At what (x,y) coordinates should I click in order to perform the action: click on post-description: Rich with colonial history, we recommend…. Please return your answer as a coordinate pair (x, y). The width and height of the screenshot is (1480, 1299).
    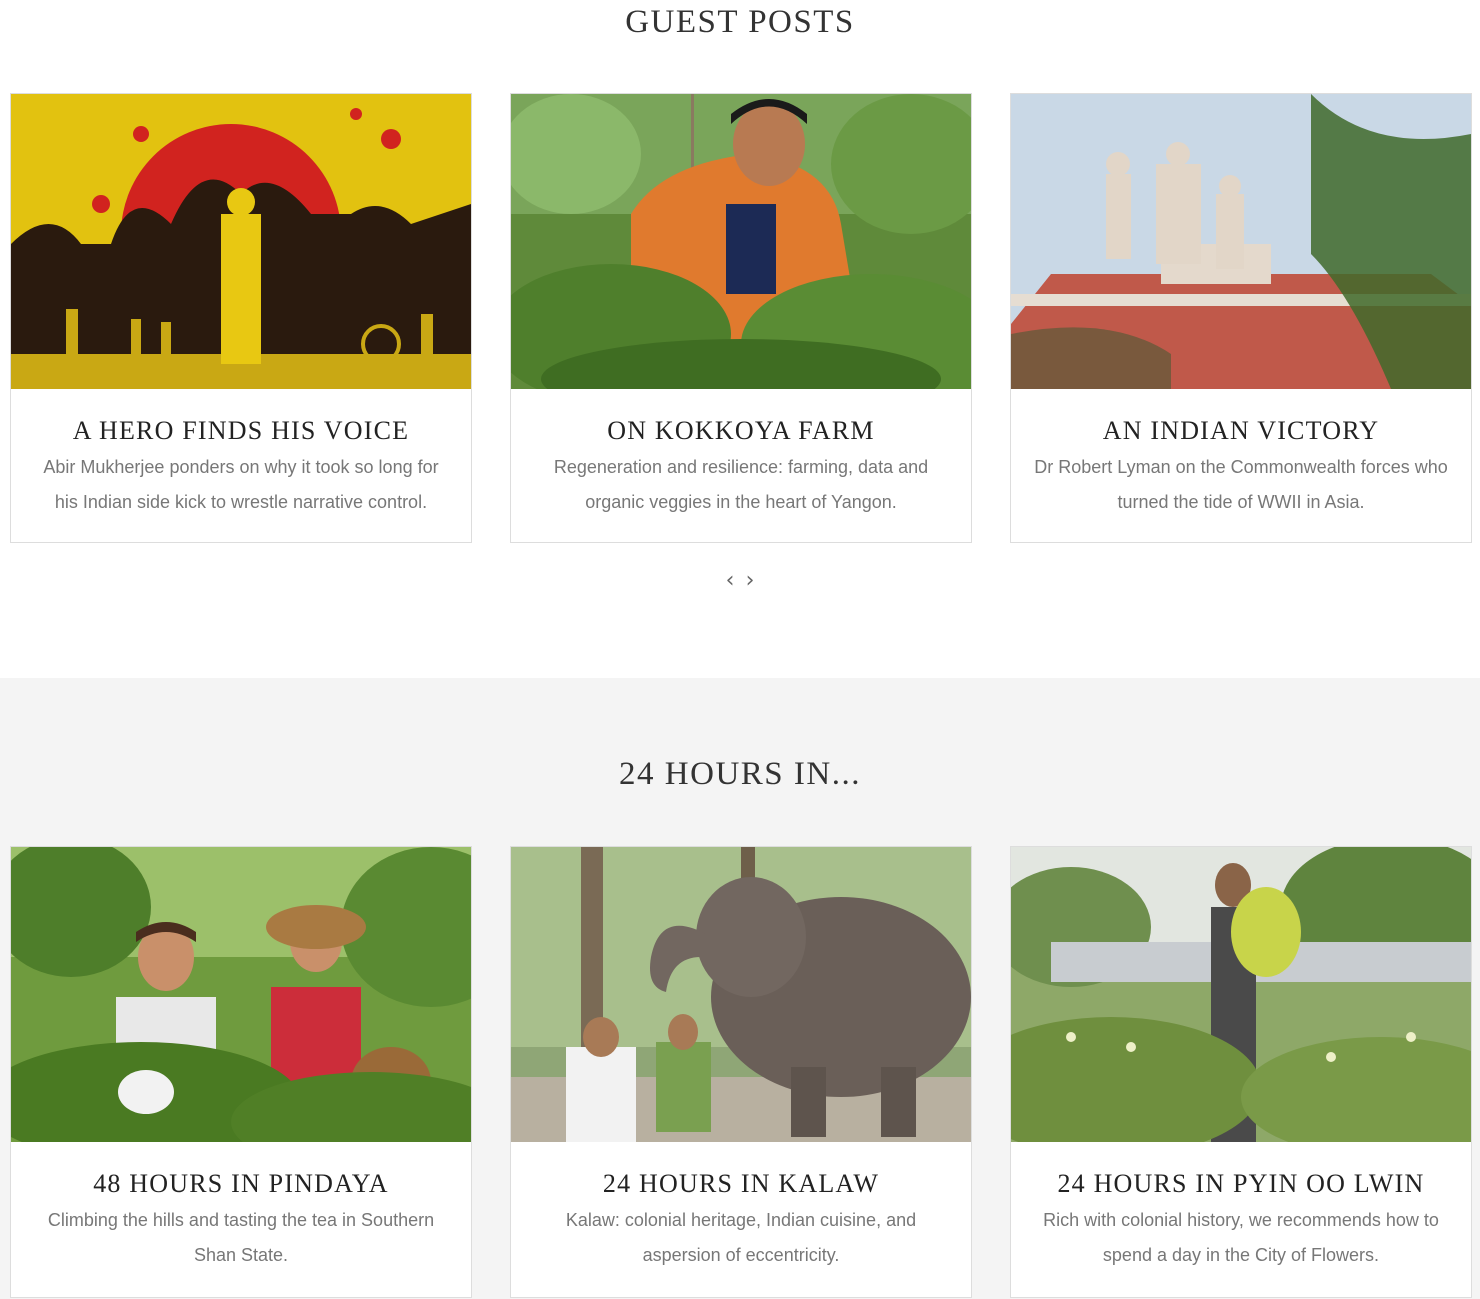
    Looking at the image, I should click on (1241, 1237).